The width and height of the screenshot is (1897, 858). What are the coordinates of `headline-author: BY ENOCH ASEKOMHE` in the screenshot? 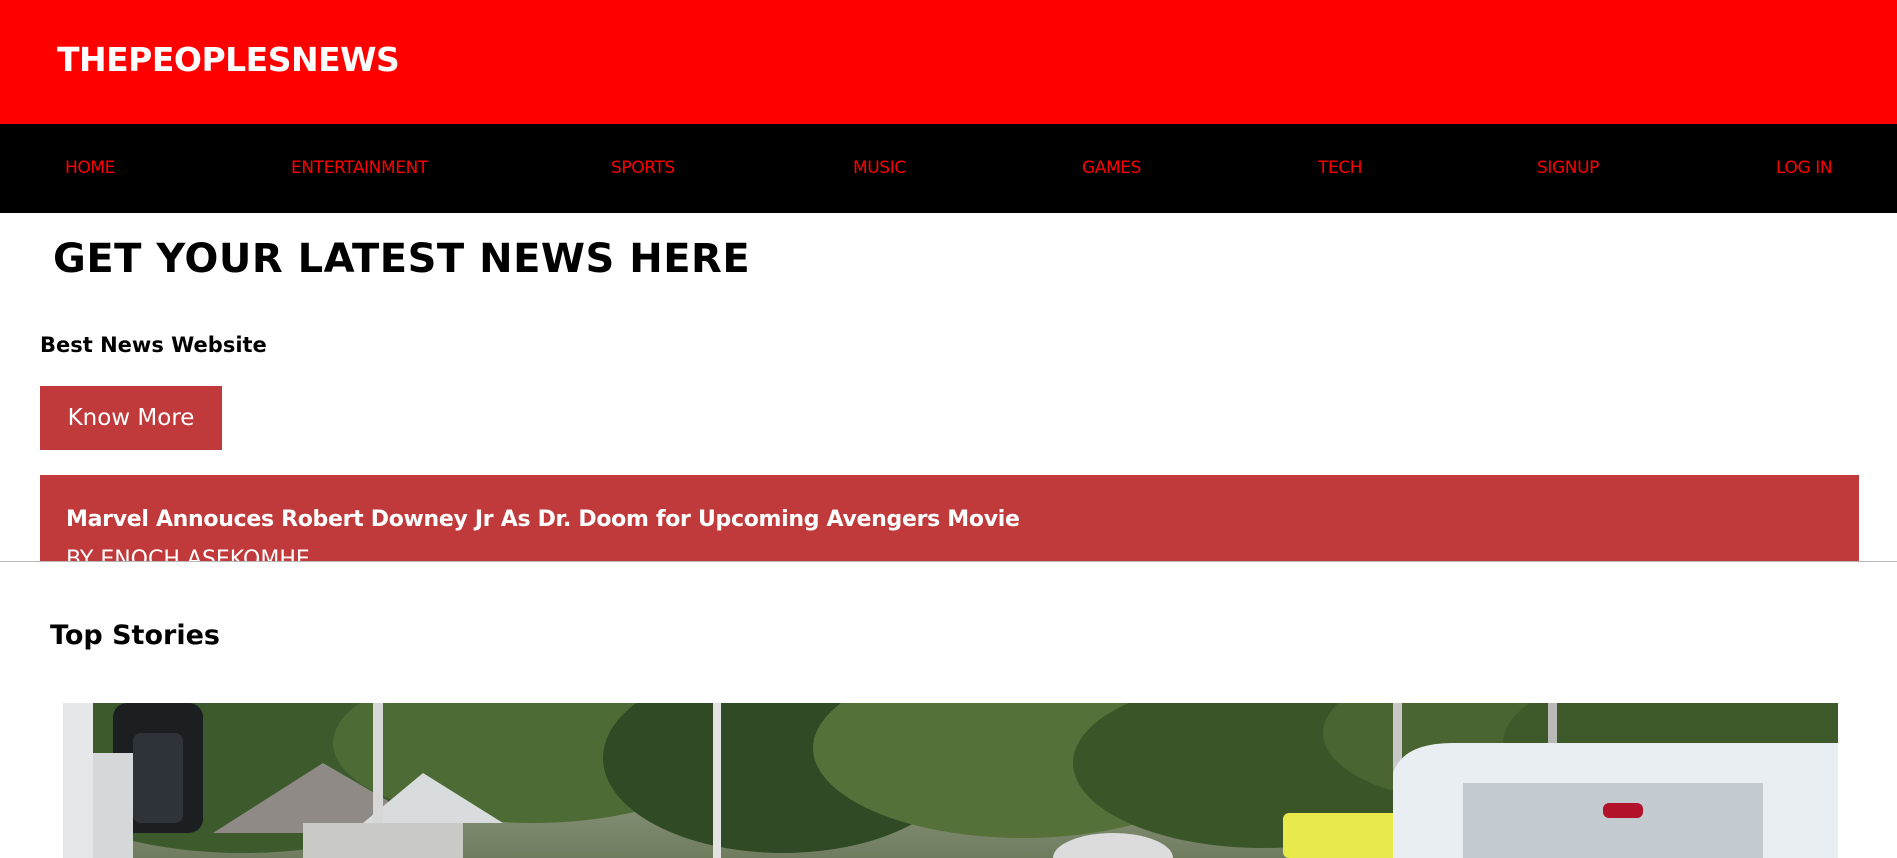 It's located at (188, 554).